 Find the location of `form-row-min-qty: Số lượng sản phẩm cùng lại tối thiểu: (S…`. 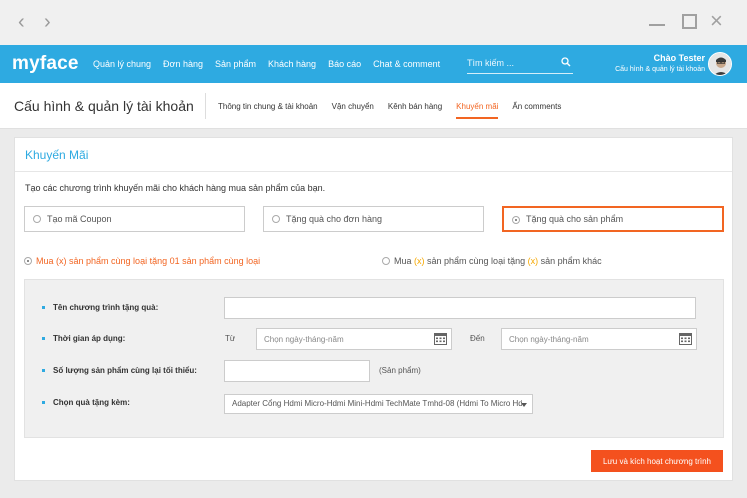

form-row-min-qty: Số lượng sản phẩm cùng lại tối thiểu: (S… is located at coordinates (374, 371).